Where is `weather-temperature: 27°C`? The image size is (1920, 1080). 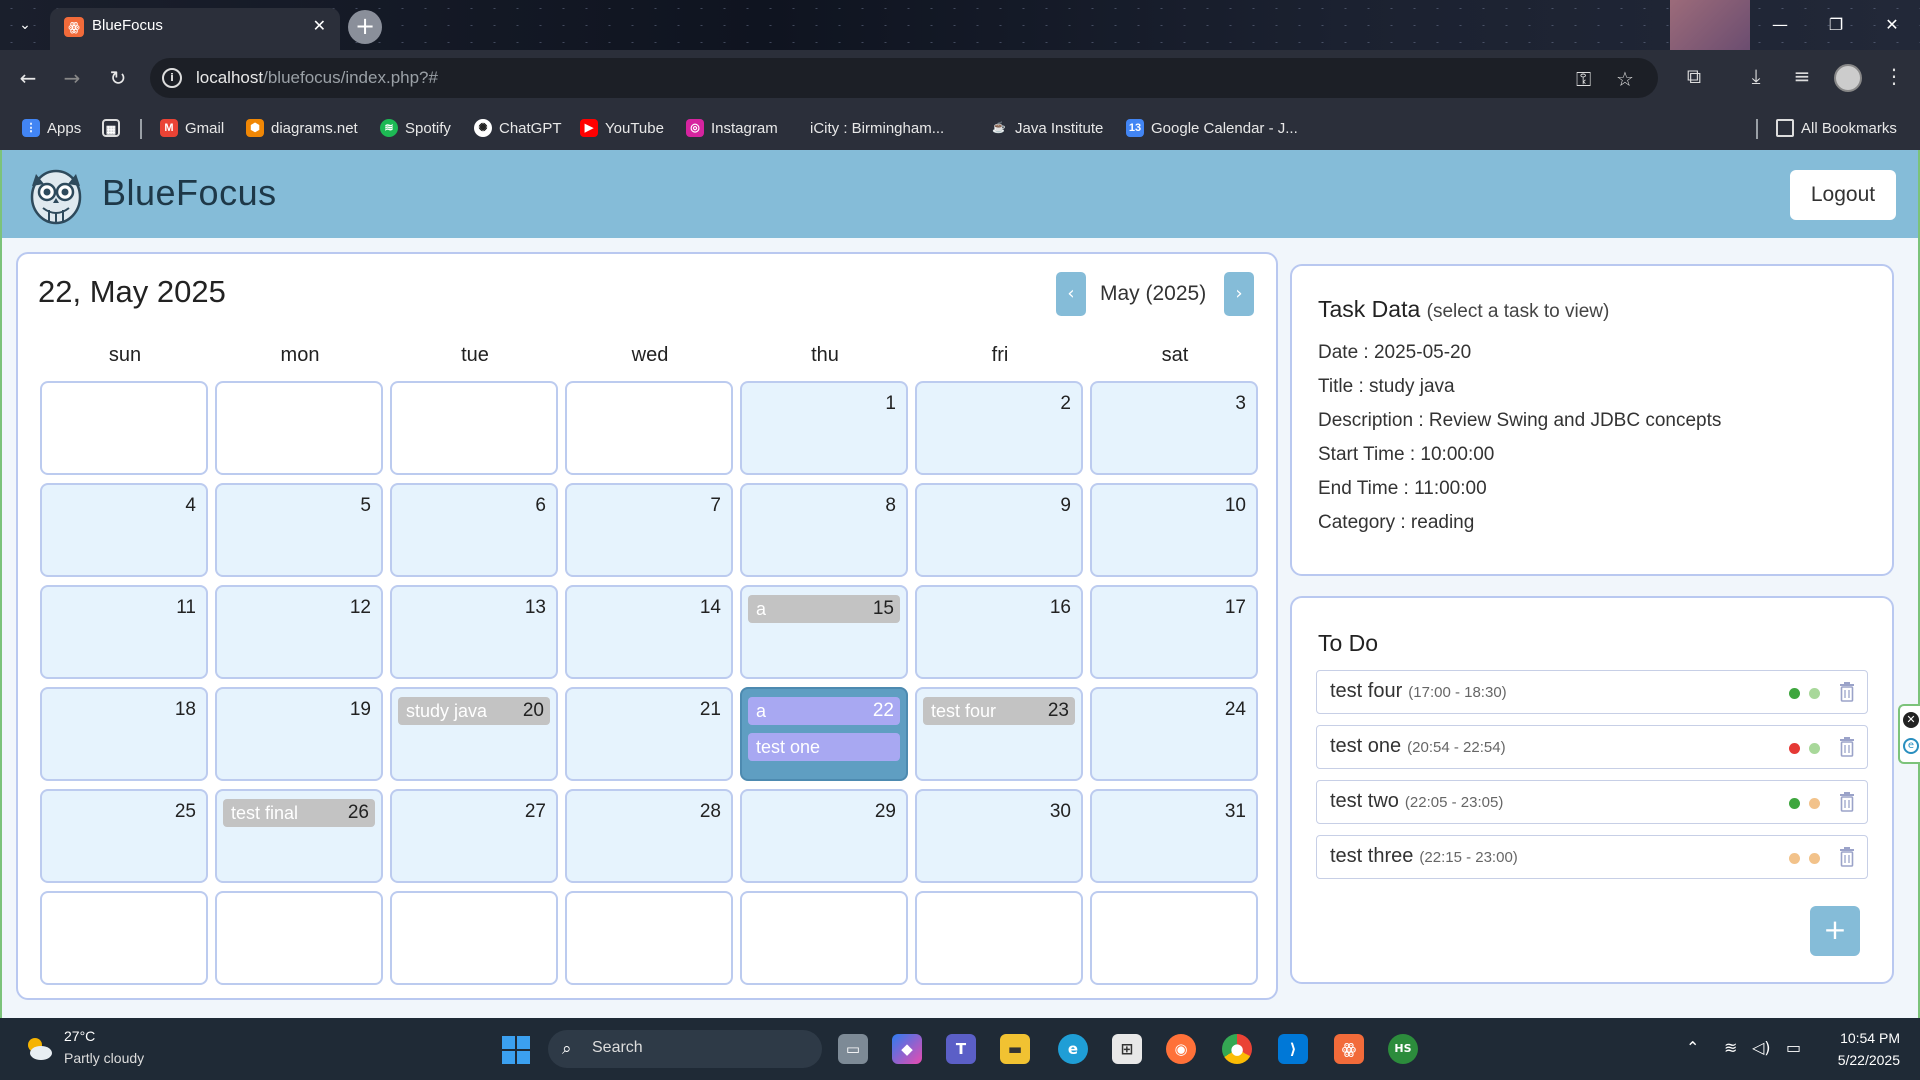 weather-temperature: 27°C is located at coordinates (79, 1036).